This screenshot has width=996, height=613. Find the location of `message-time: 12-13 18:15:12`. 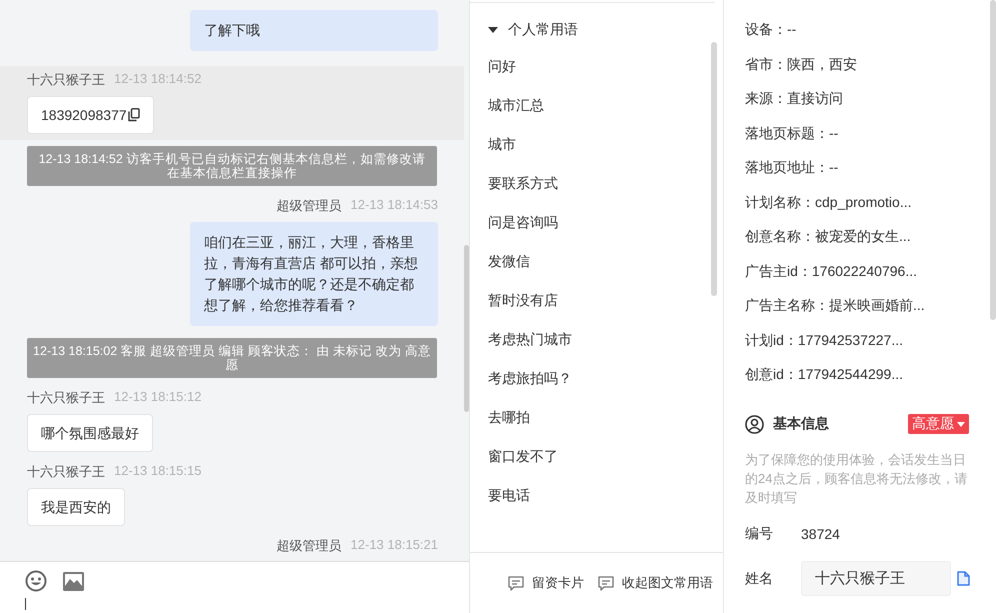

message-time: 12-13 18:15:12 is located at coordinates (158, 397).